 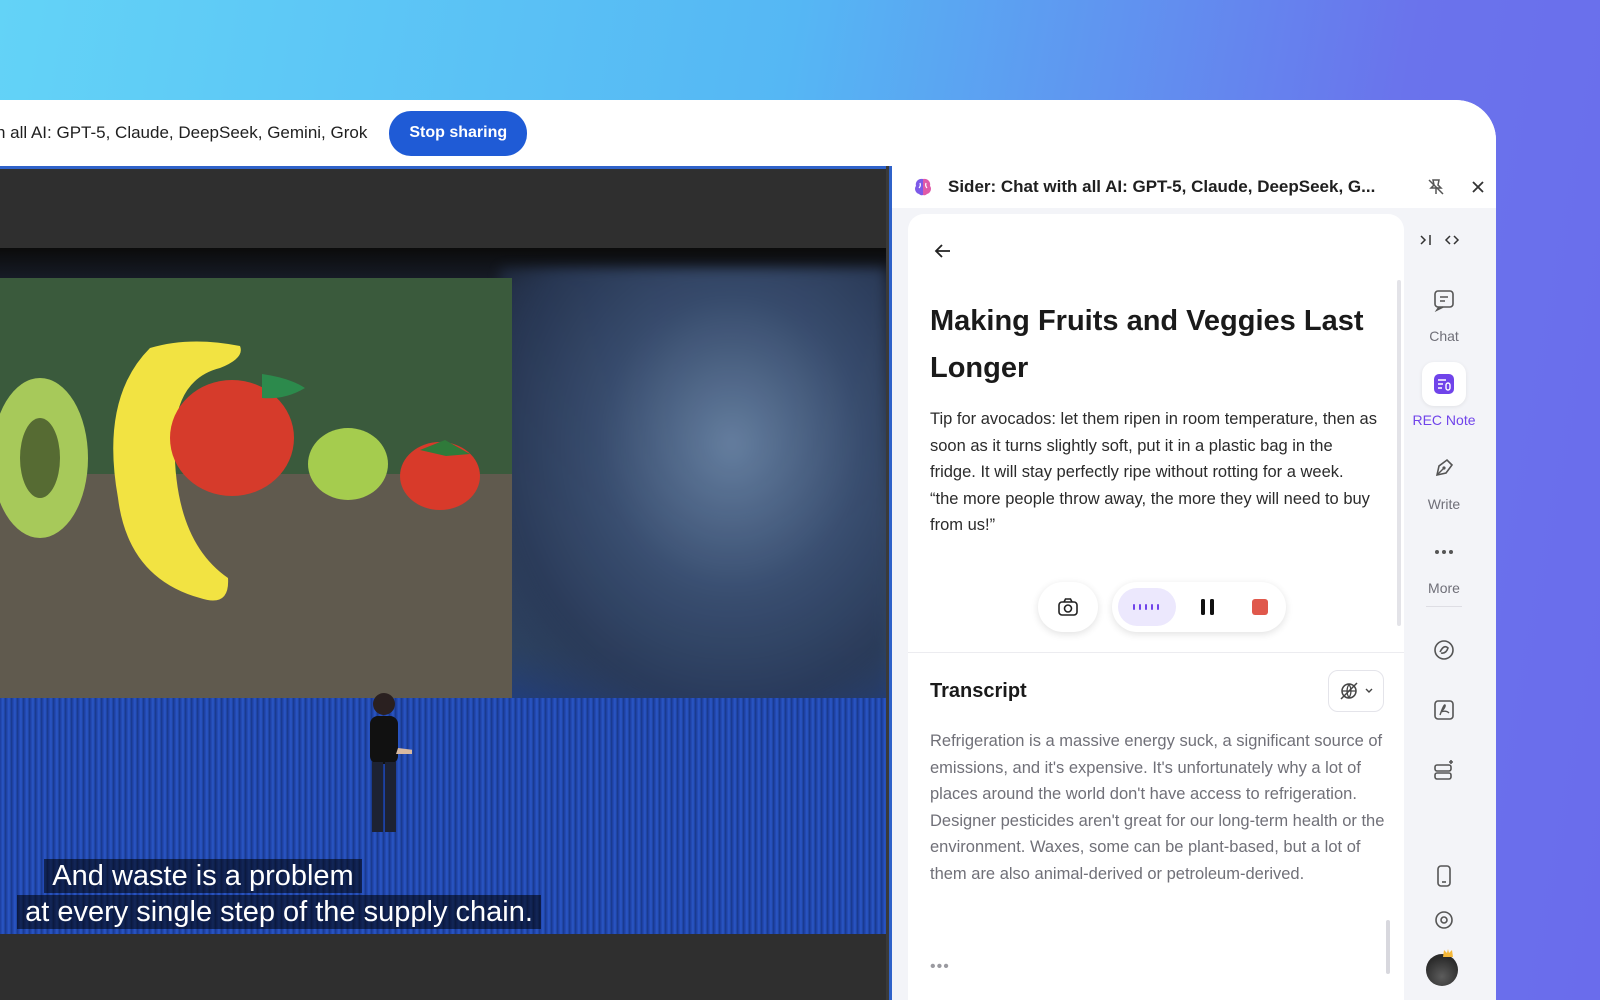 I want to click on pause-button, so click(x=1208, y=607).